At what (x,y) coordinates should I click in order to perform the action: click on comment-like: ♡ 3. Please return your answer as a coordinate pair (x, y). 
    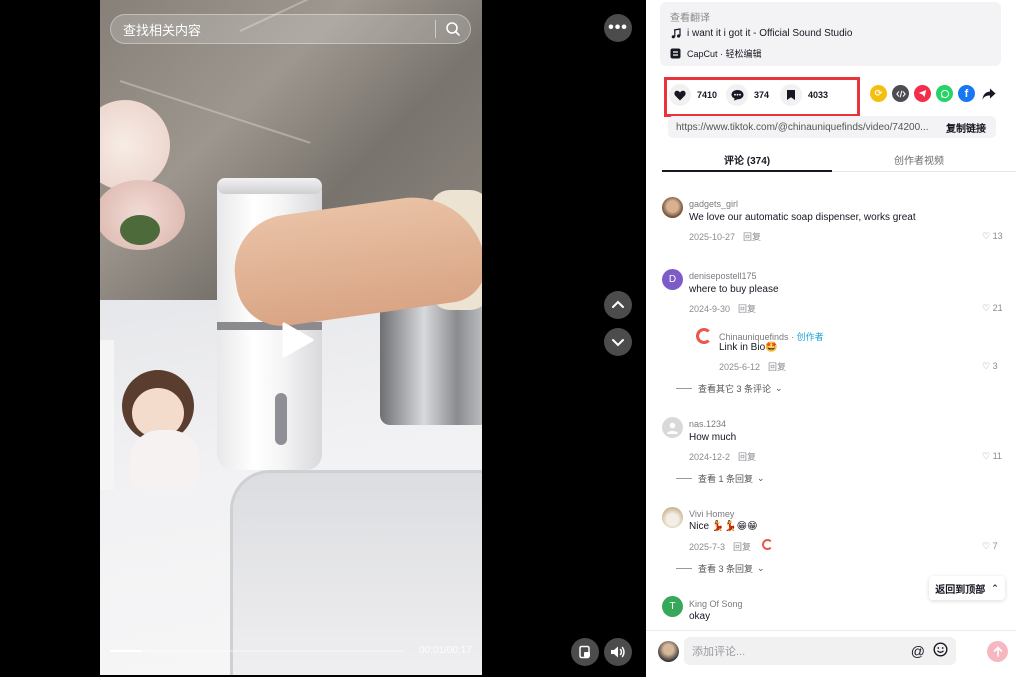
    Looking at the image, I should click on (990, 366).